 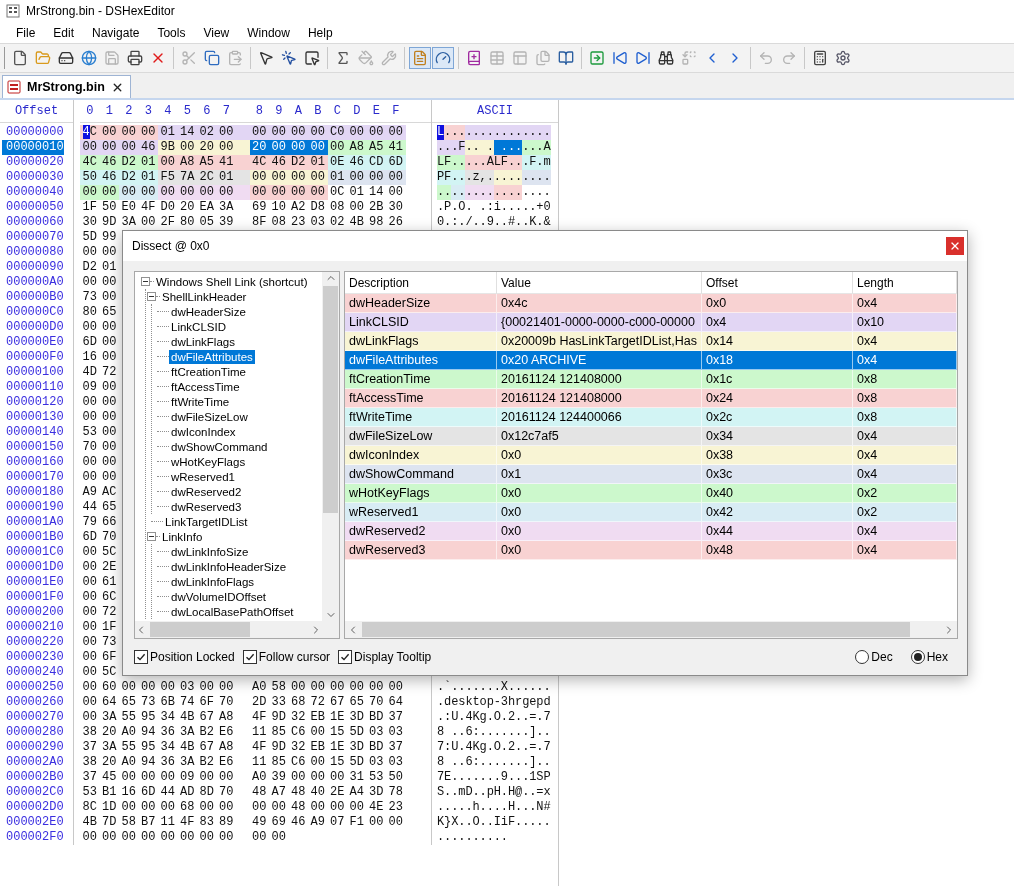 What do you see at coordinates (219, 446) in the screenshot?
I see `tree-item: dwShowCommand` at bounding box center [219, 446].